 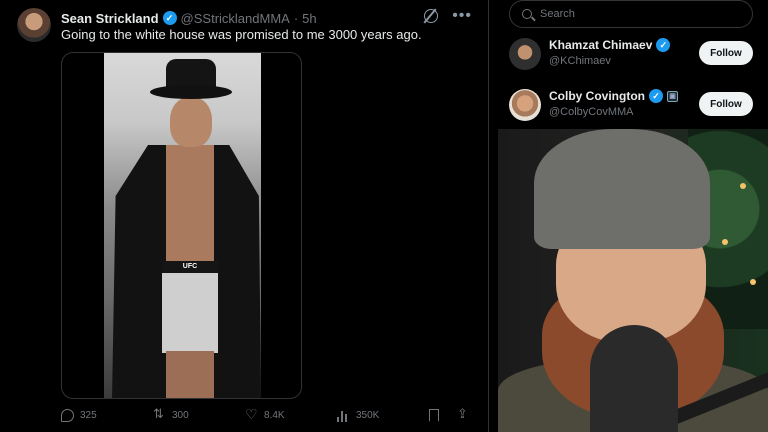 What do you see at coordinates (368, 415) in the screenshot?
I see `views-count: 350K` at bounding box center [368, 415].